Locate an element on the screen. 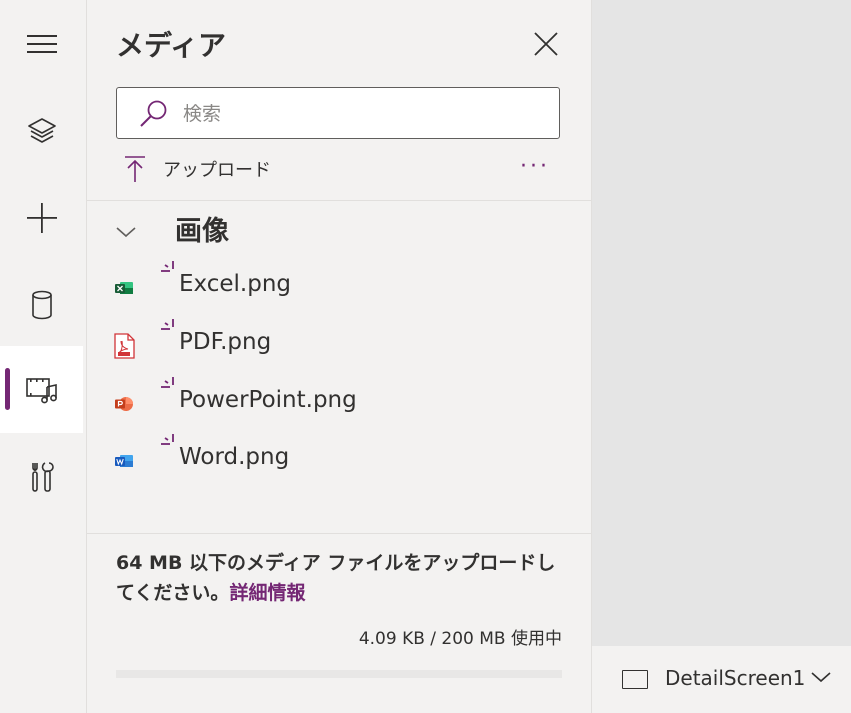  database-icon is located at coordinates (41, 304).